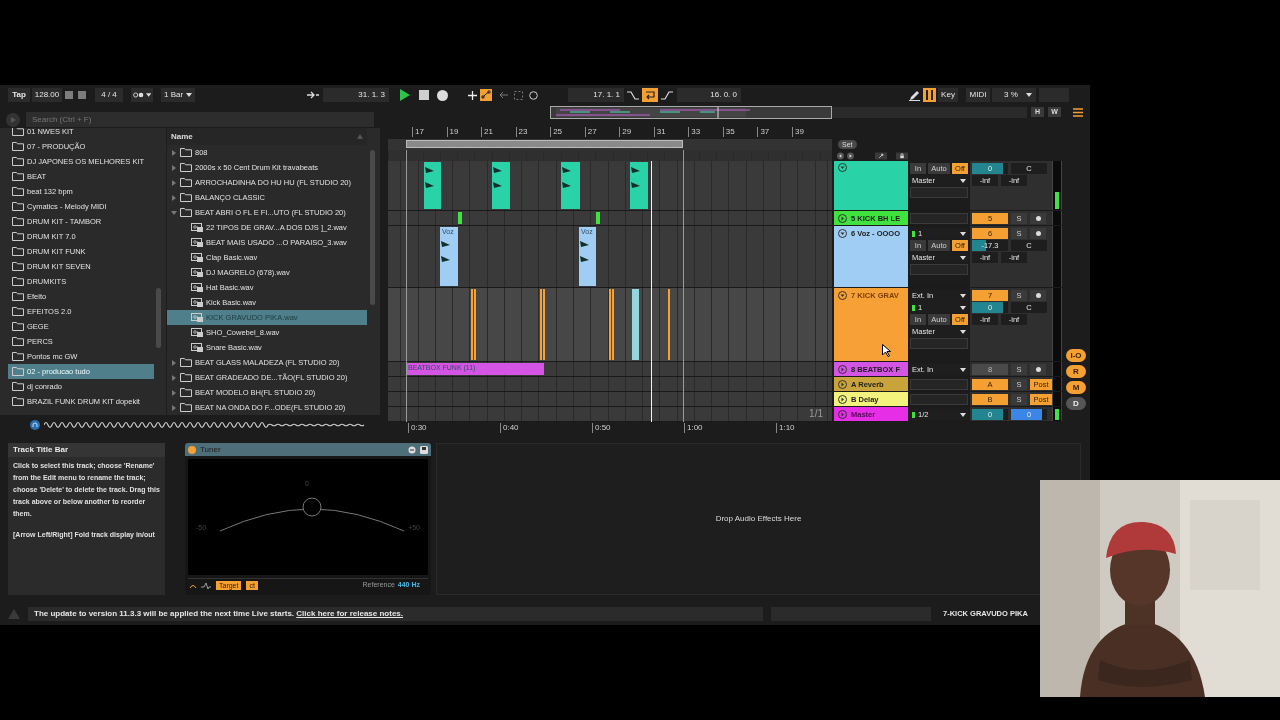 The width and height of the screenshot is (1280, 720). What do you see at coordinates (472, 95) in the screenshot?
I see `plus-icon` at bounding box center [472, 95].